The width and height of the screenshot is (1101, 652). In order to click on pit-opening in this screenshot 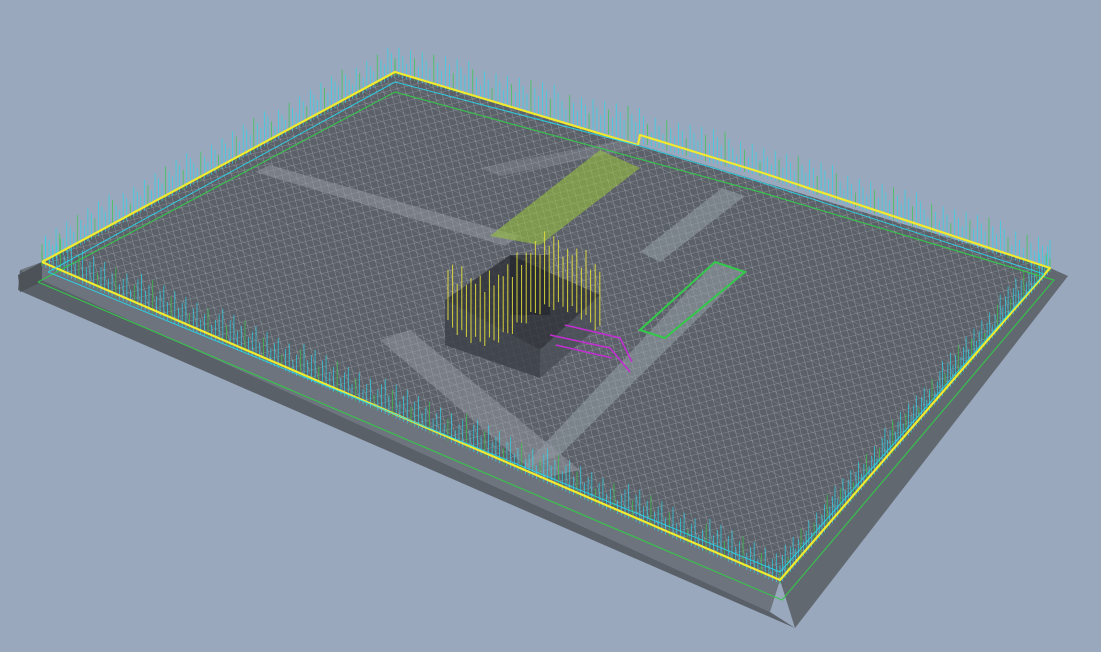, I will do `click(530, 285)`.